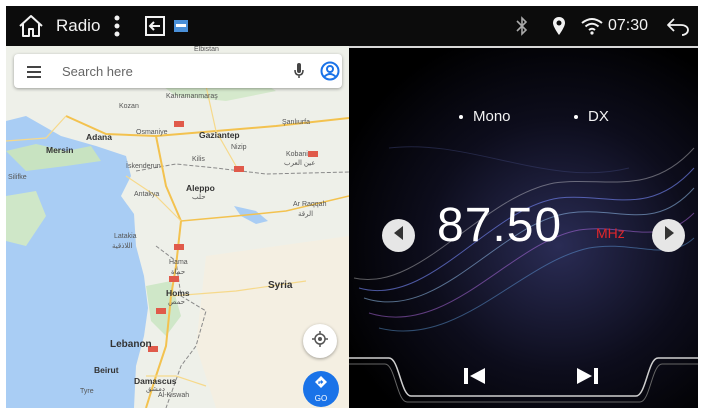  Describe the element at coordinates (178, 272) in the screenshot. I see `map-label: حماة` at that location.